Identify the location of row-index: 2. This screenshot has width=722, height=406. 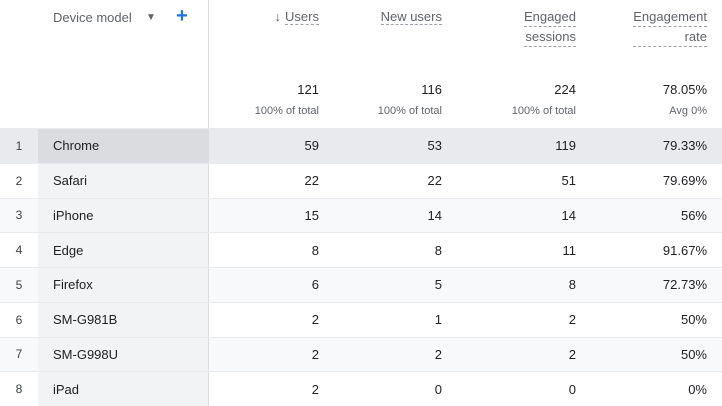
(19, 180).